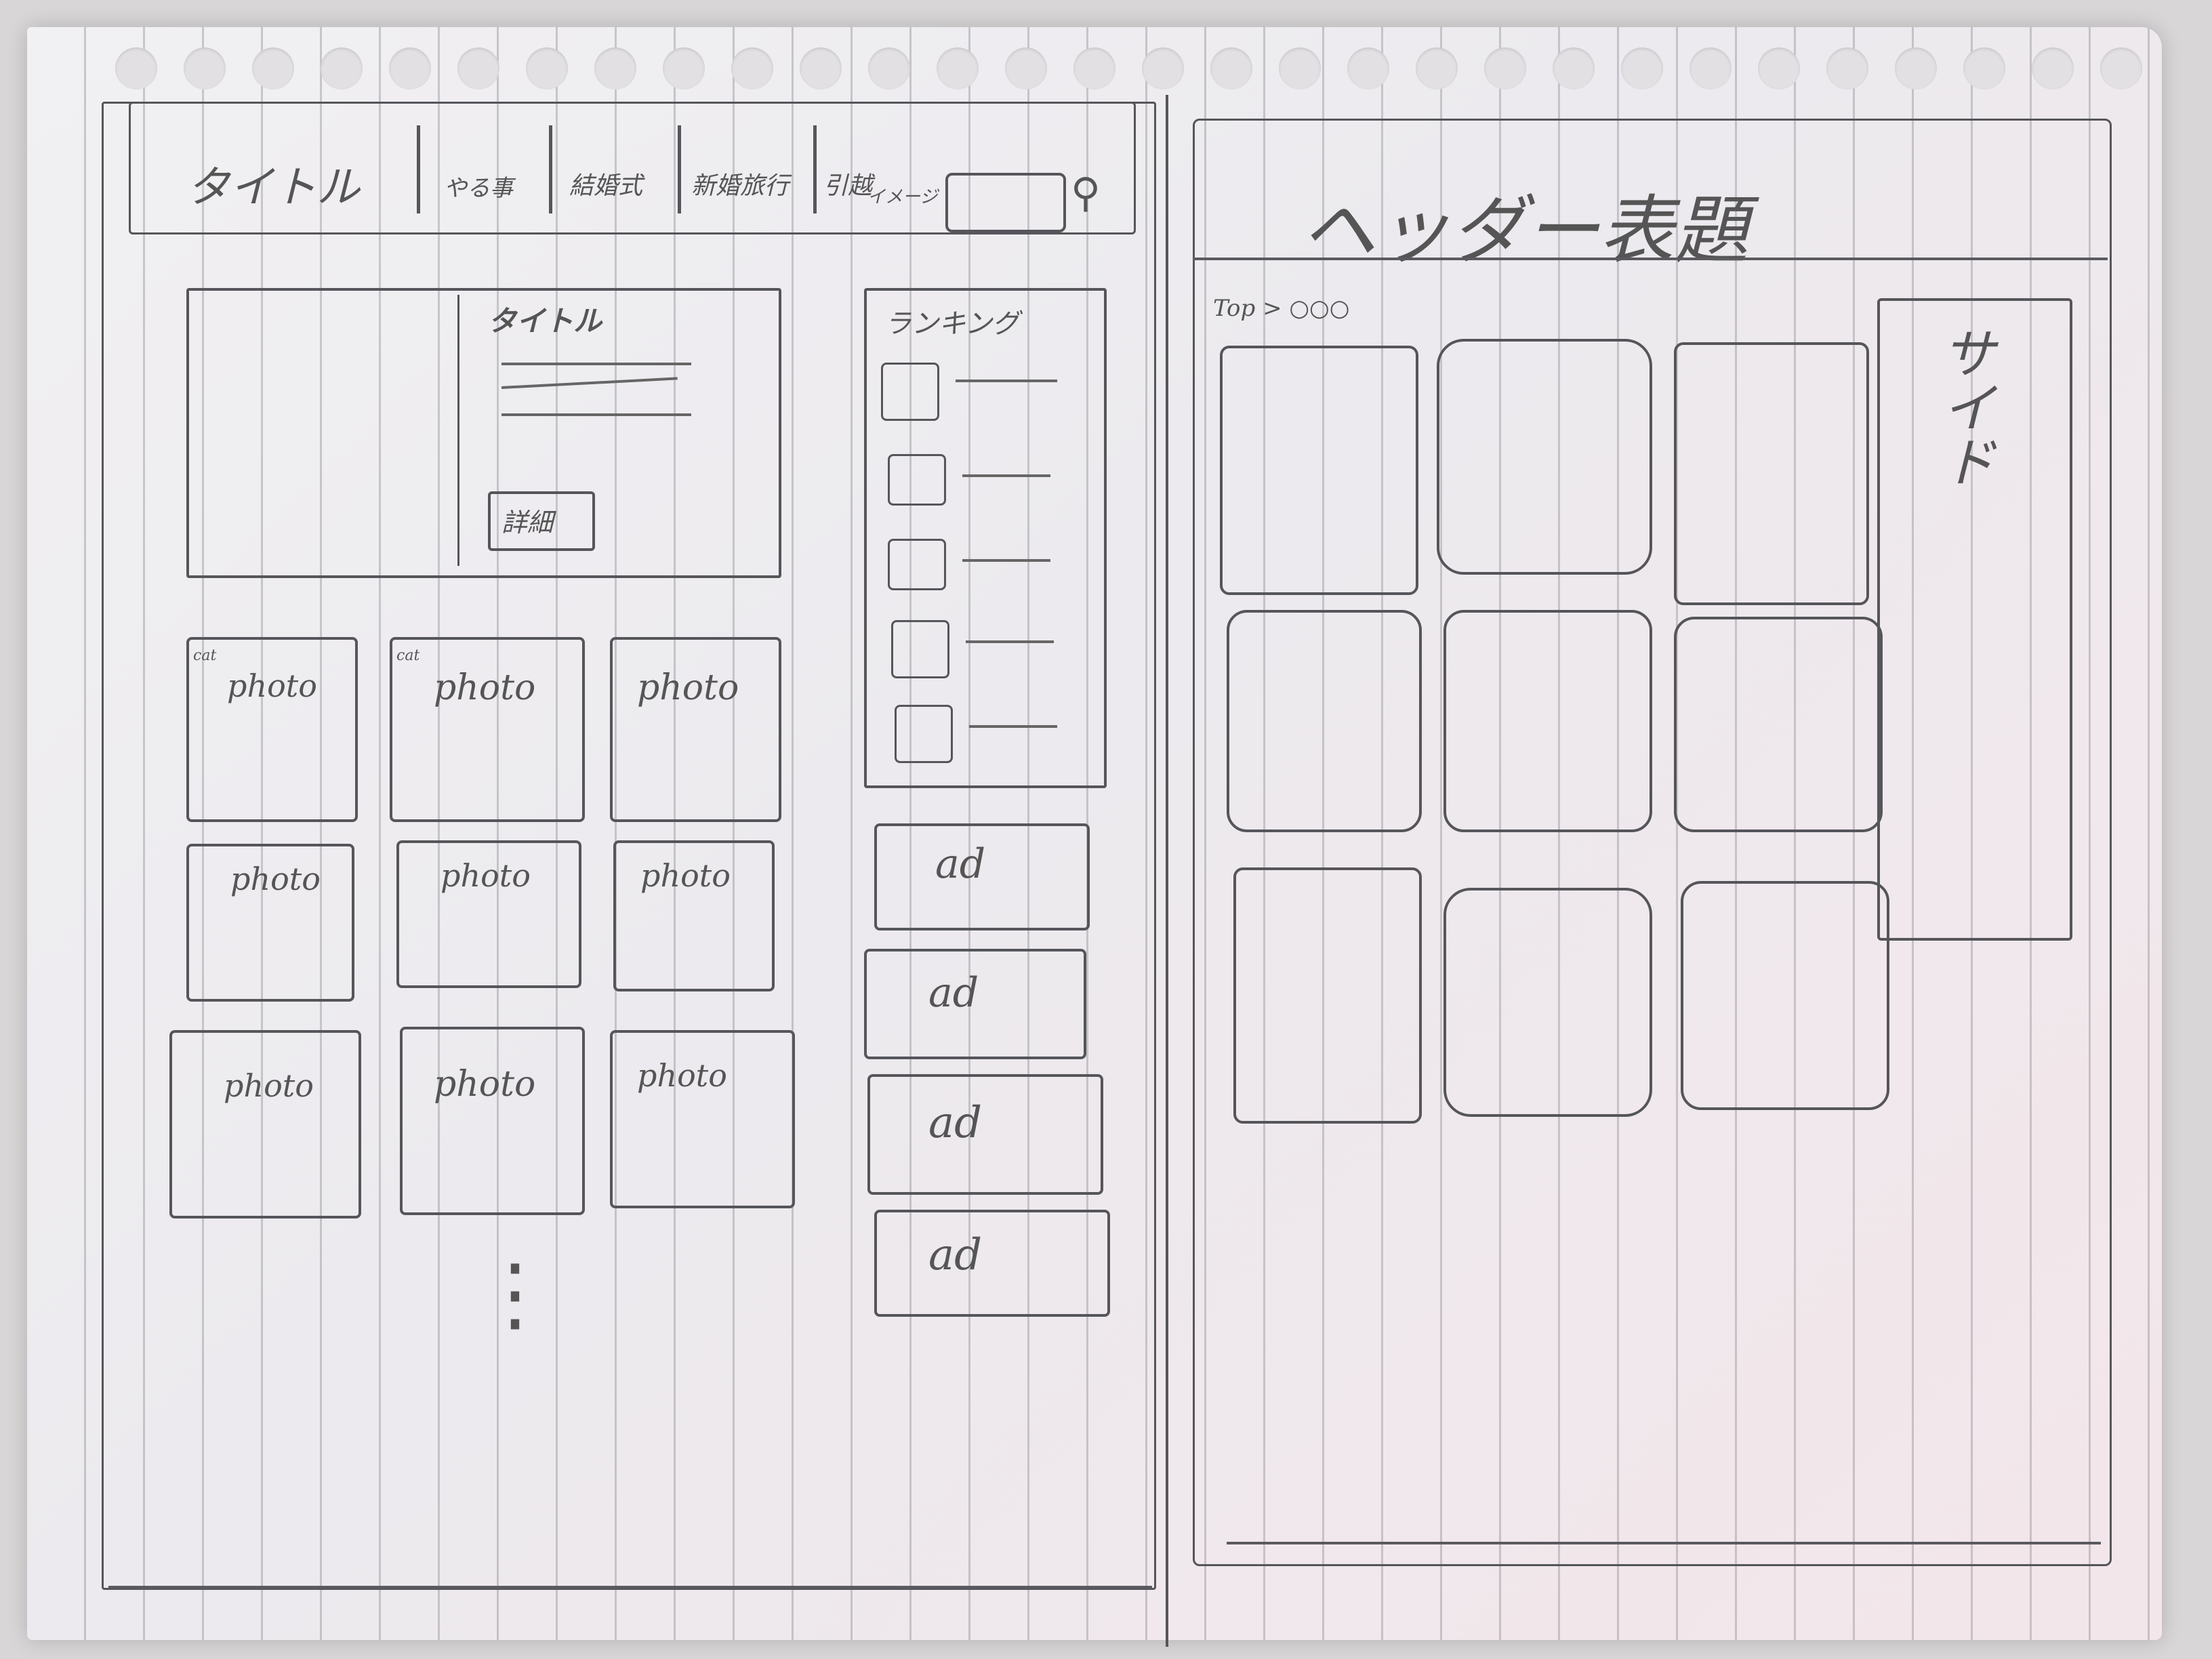 The image size is (2212, 1659). I want to click on right-footer-line, so click(1664, 1543).